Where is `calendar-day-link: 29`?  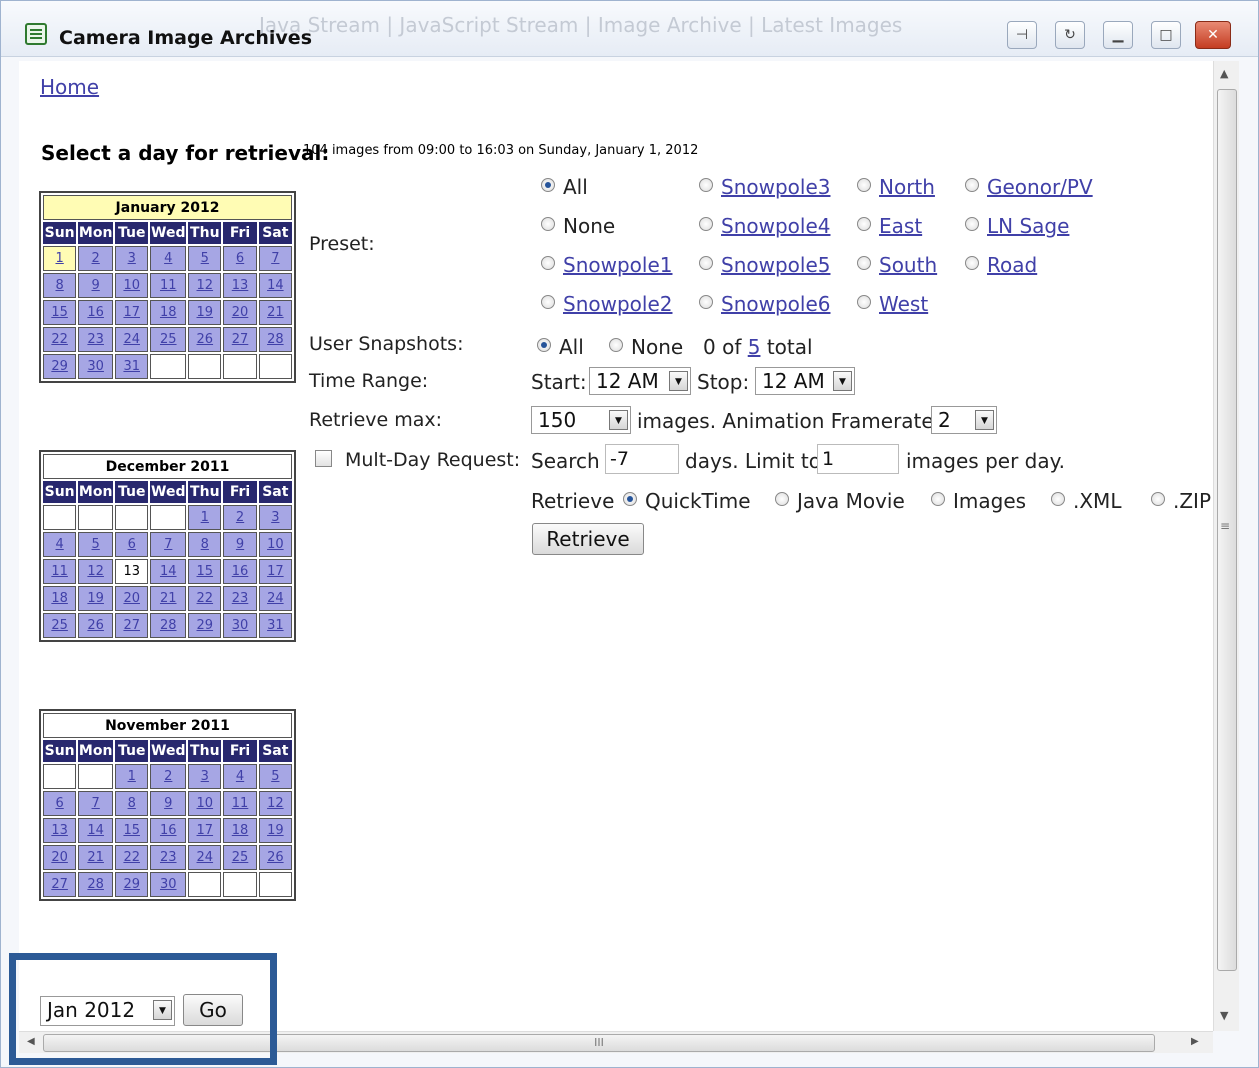
calendar-day-link: 29 is located at coordinates (59, 366).